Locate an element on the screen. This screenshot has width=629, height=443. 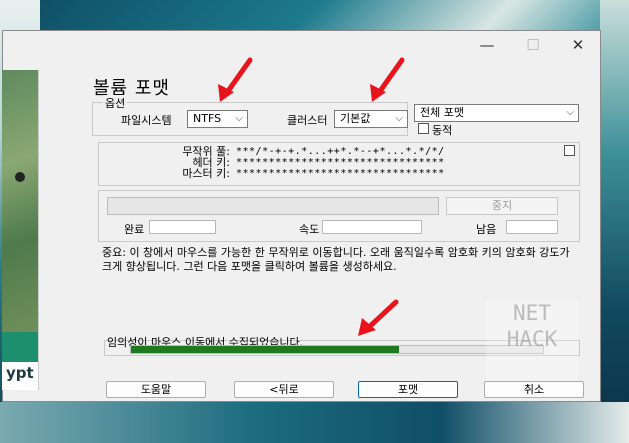
format-mode-value: 전체 포맷 is located at coordinates (442, 112).